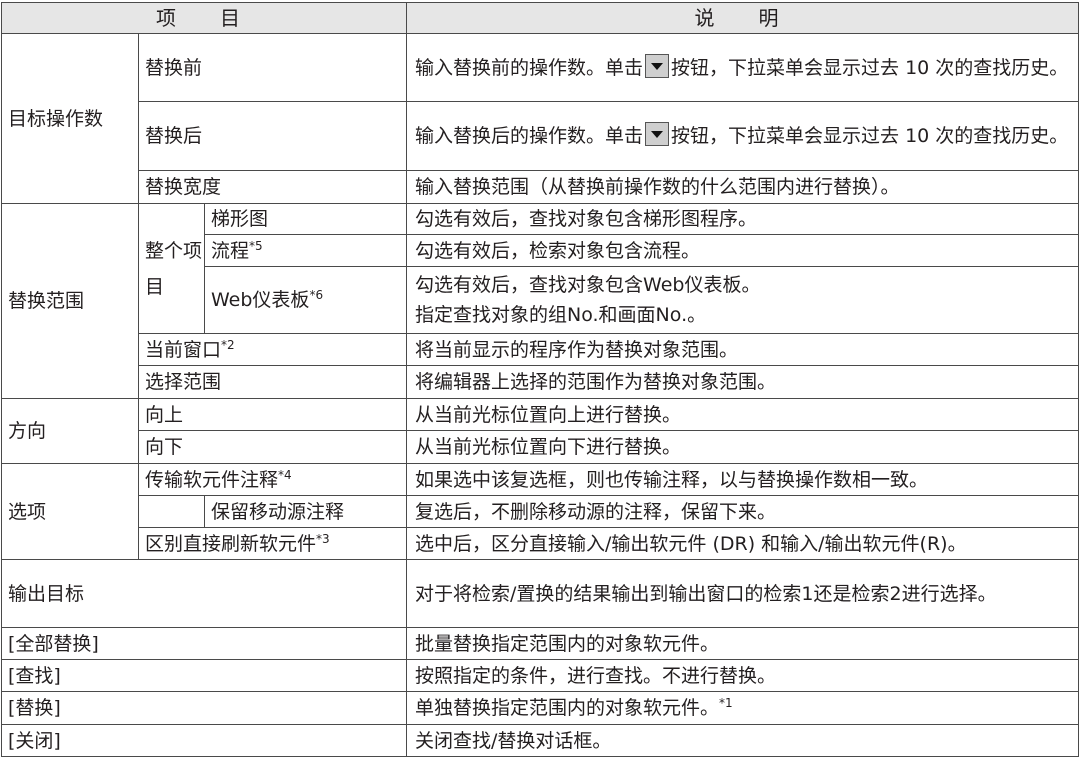 The height and width of the screenshot is (784, 1080). I want to click on item-replace-after: 替换后, so click(272, 136).